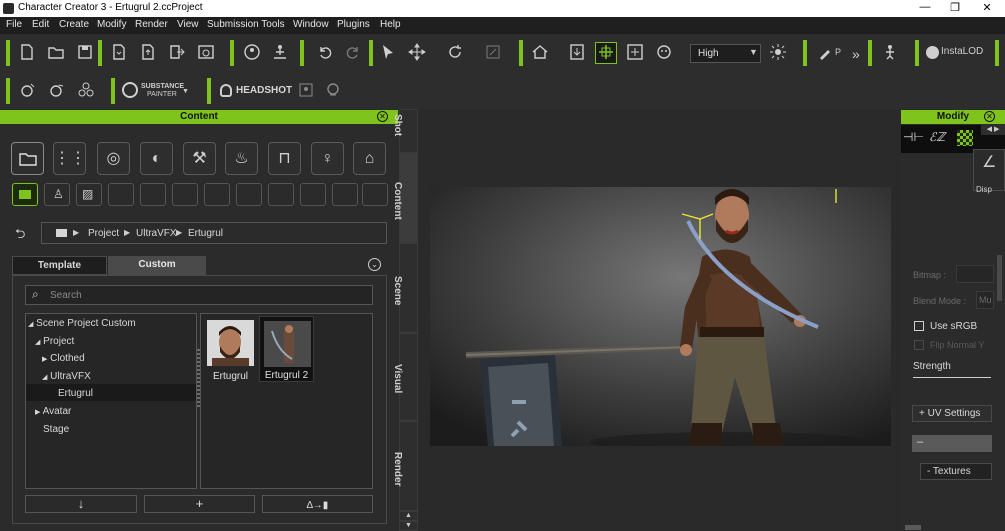  I want to click on tree-item-ultravfx: ◢ UltraVFX, so click(66, 376).